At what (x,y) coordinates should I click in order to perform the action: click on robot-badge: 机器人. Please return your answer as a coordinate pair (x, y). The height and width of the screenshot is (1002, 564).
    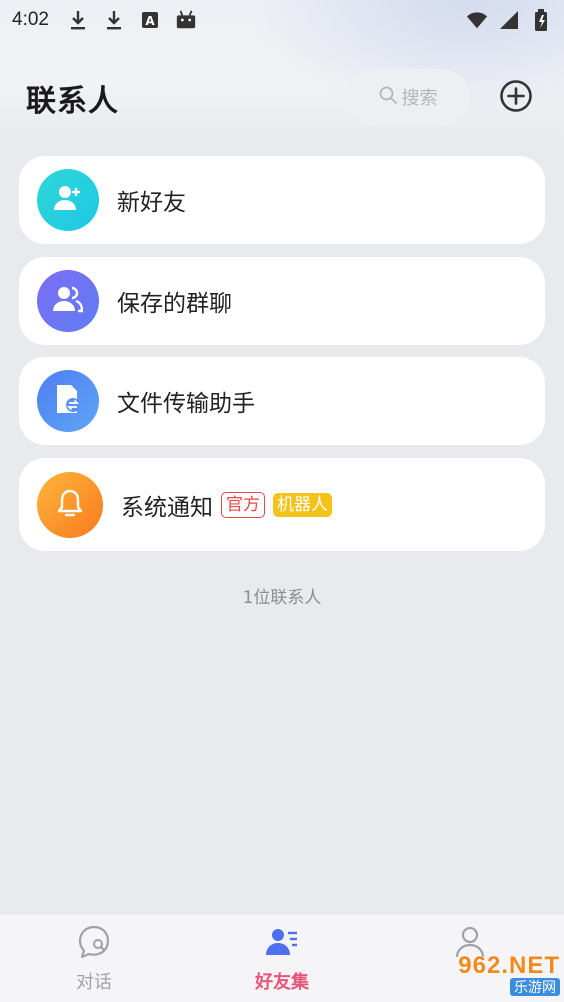
    Looking at the image, I should click on (302, 504).